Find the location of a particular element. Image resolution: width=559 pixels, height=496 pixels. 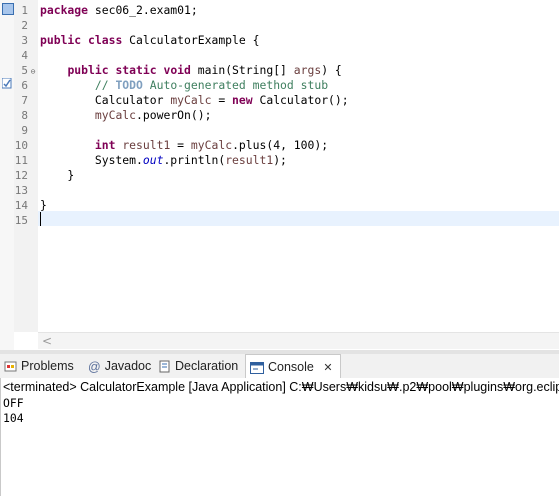

line-number: 14 is located at coordinates (21, 205).